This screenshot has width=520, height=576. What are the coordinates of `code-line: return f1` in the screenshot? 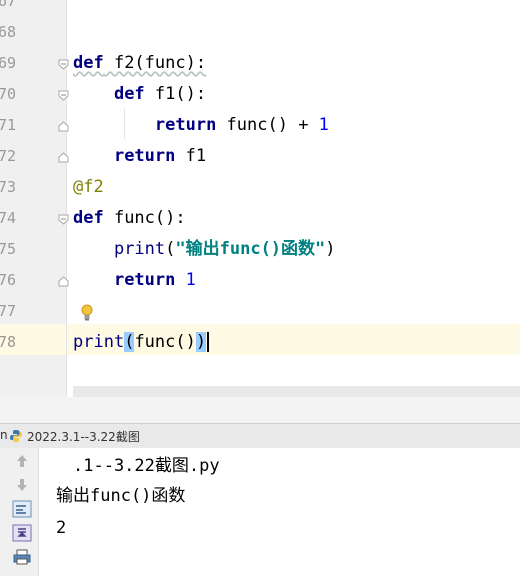 It's located at (139, 156).